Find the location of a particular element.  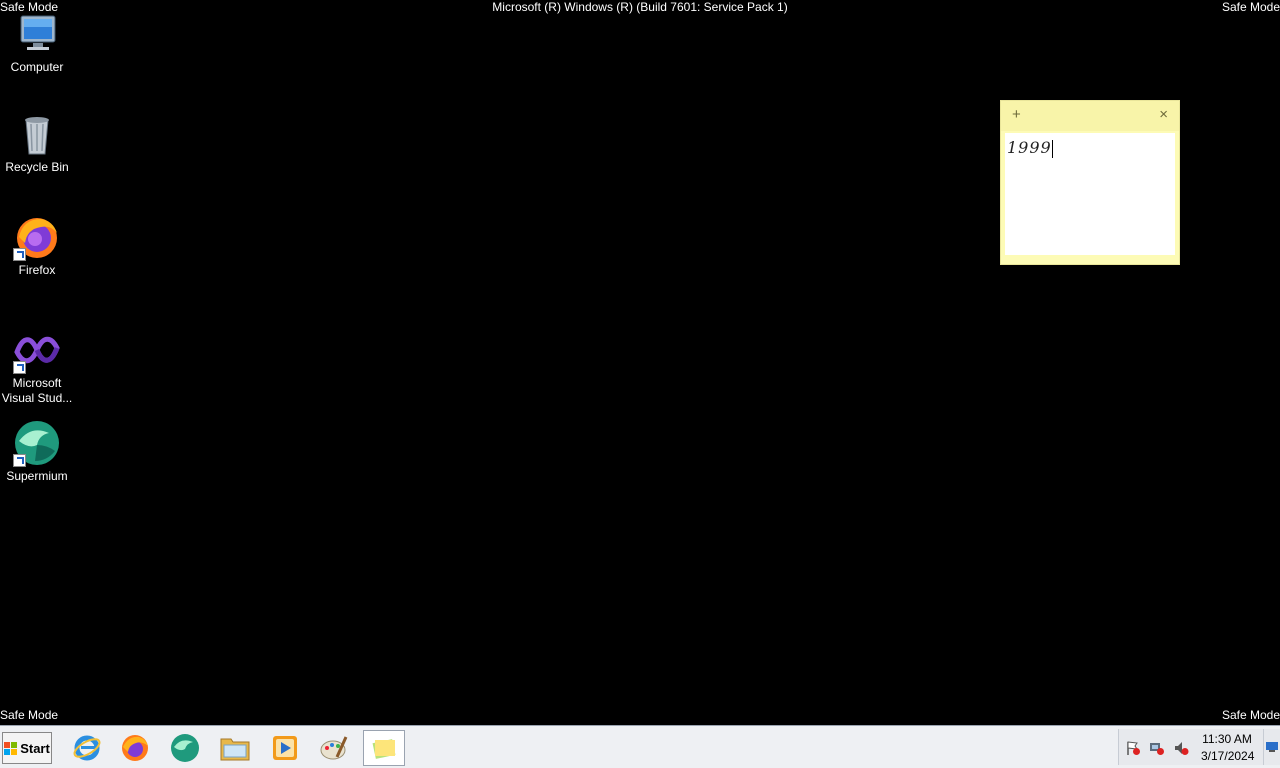

windows-logo-icon is located at coordinates (11, 748).